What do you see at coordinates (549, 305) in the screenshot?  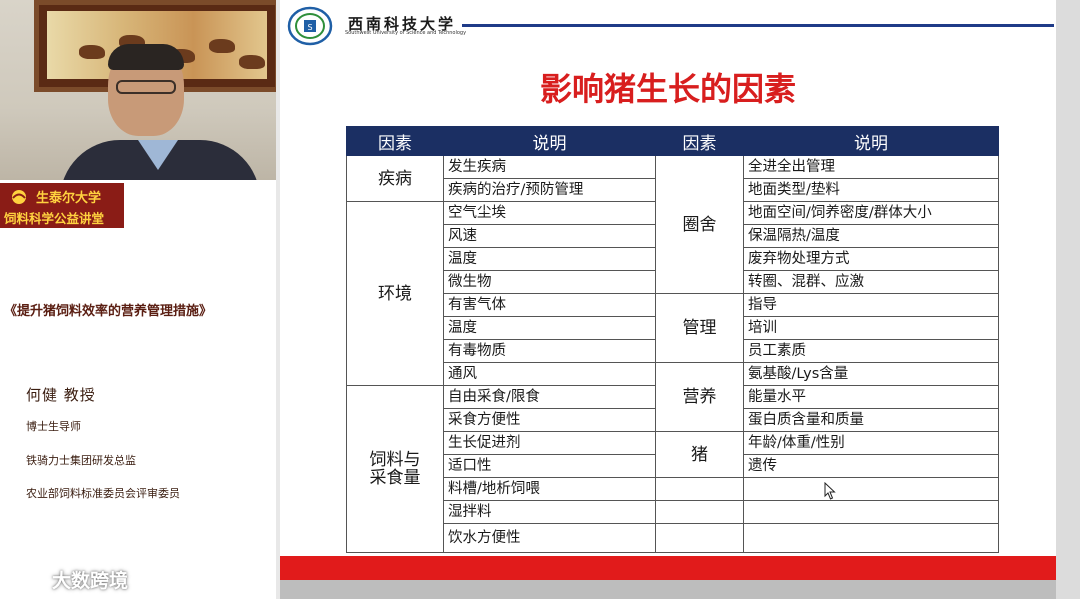 I see `description-cell: 有害气体` at bounding box center [549, 305].